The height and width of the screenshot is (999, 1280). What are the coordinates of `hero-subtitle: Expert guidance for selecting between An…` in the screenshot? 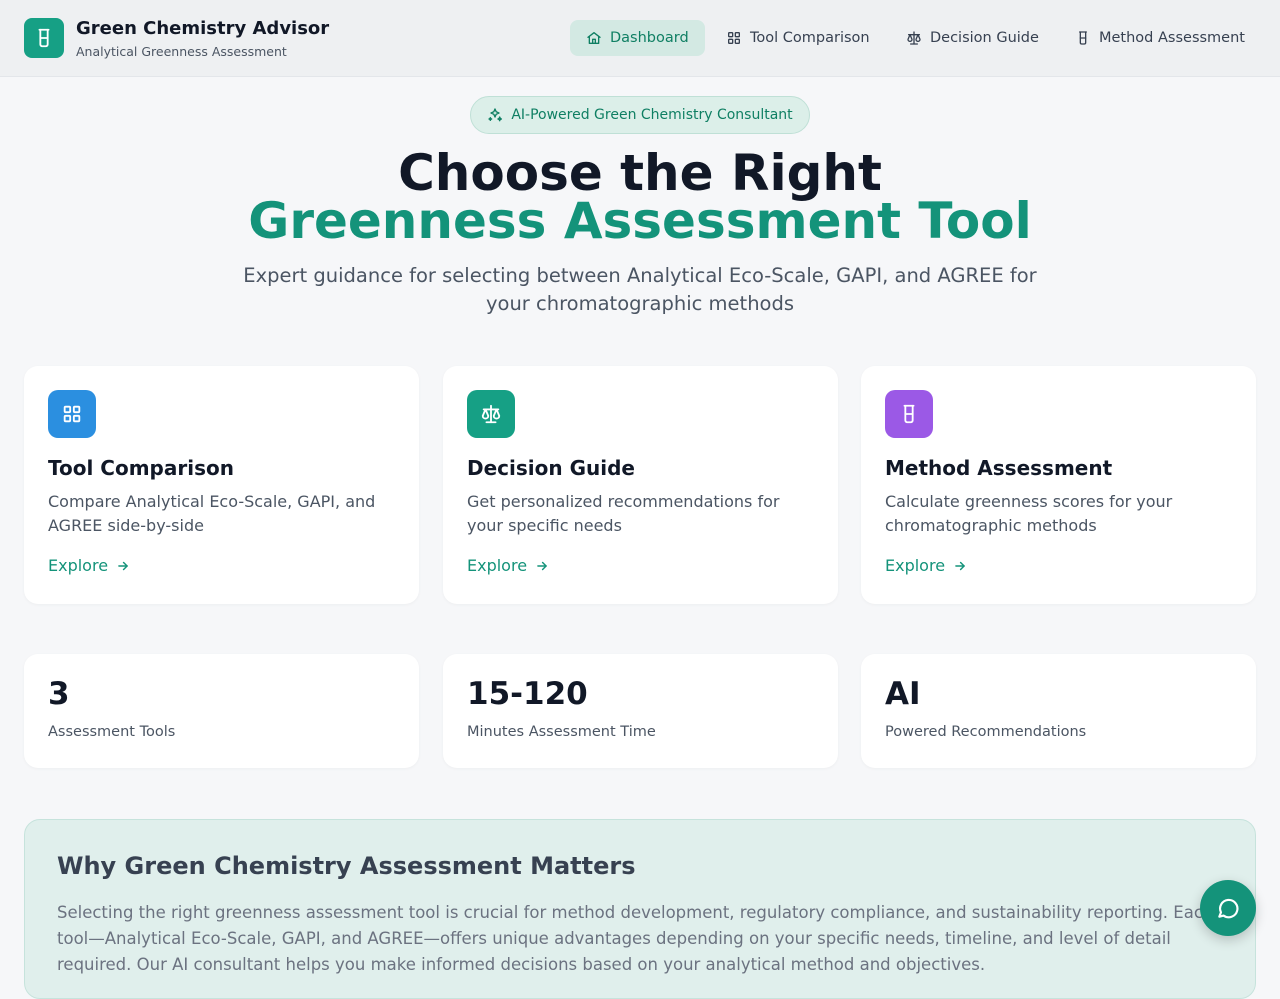 It's located at (640, 289).